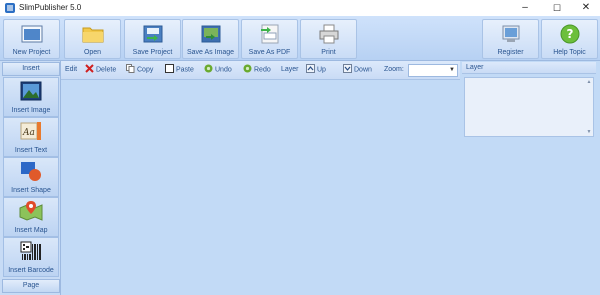  What do you see at coordinates (363, 70) in the screenshot?
I see `layer-down-label: Down` at bounding box center [363, 70].